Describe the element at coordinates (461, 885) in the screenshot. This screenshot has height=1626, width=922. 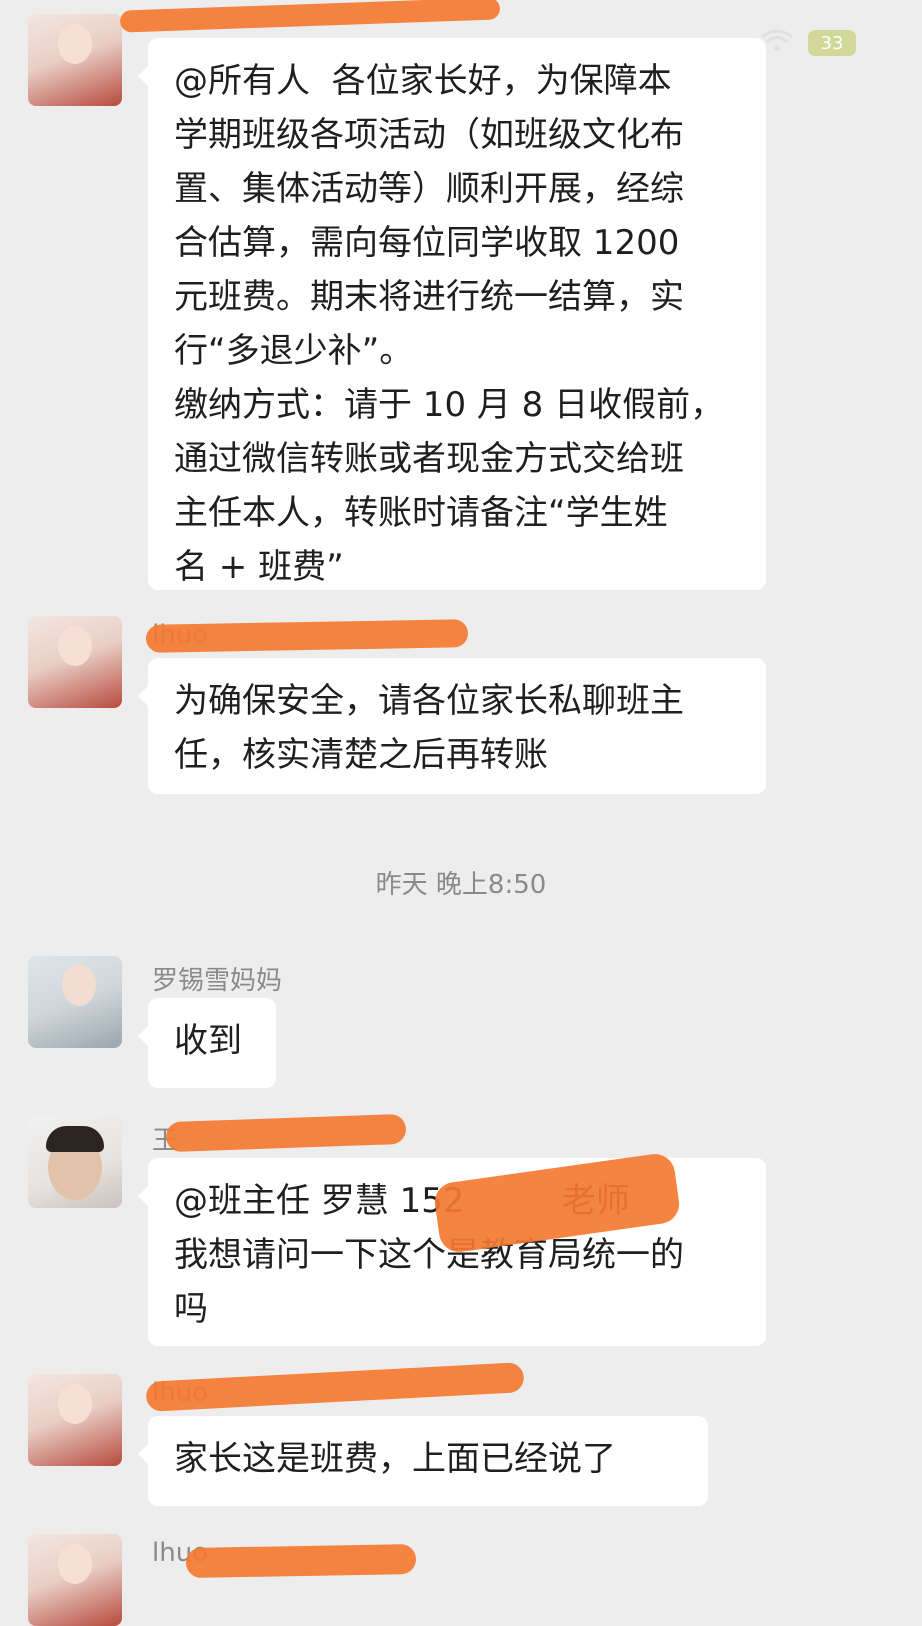
I see `timestamp: 昨天 晚上8:50` at that location.